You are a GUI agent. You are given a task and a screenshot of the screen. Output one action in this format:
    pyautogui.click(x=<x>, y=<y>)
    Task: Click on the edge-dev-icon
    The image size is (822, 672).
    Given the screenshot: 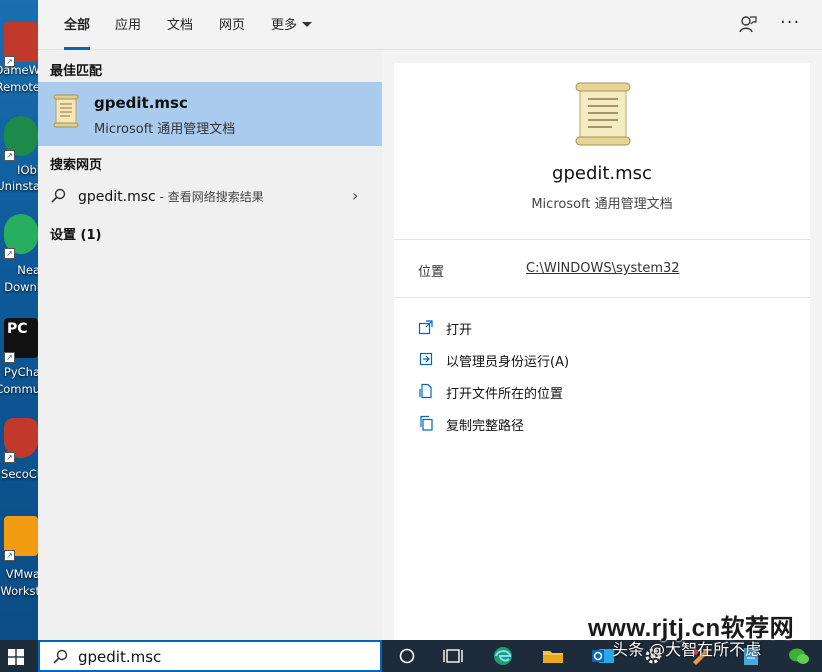 What is the action you would take?
    pyautogui.click(x=503, y=656)
    